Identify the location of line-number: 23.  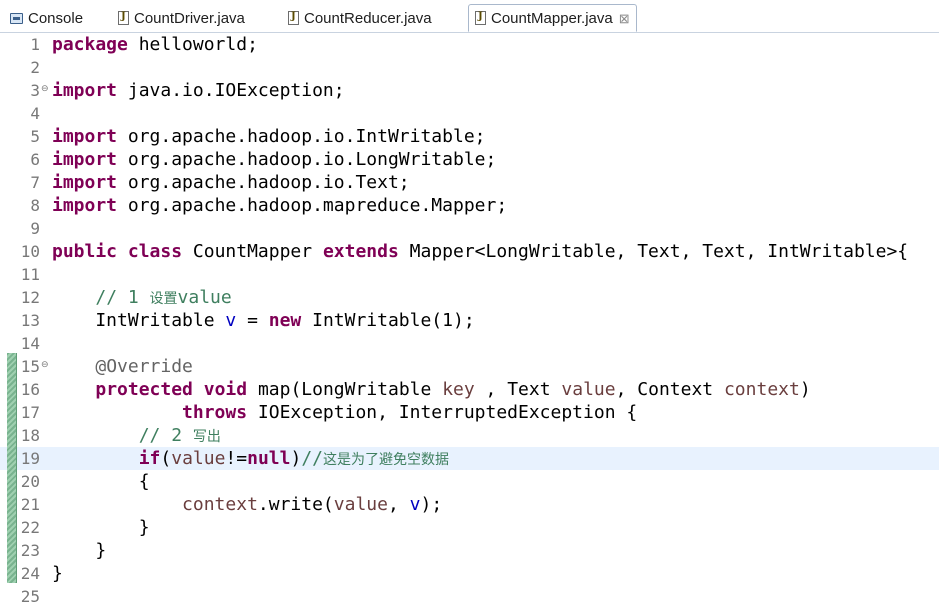
(30, 550).